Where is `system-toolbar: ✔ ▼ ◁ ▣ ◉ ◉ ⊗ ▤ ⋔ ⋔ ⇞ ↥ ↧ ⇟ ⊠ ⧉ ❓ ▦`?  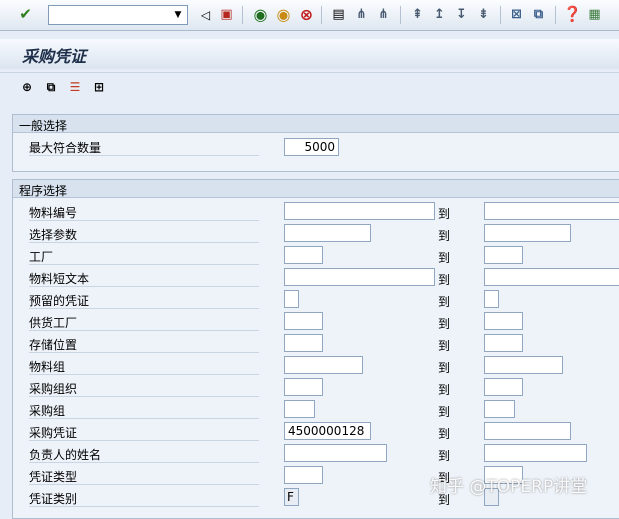
system-toolbar: ✔ ▼ ◁ ▣ ◉ ◉ ⊗ ▤ ⋔ ⋔ ⇞ ↥ ↧ ⇟ ⊠ ⧉ ❓ ▦ is located at coordinates (309, 15).